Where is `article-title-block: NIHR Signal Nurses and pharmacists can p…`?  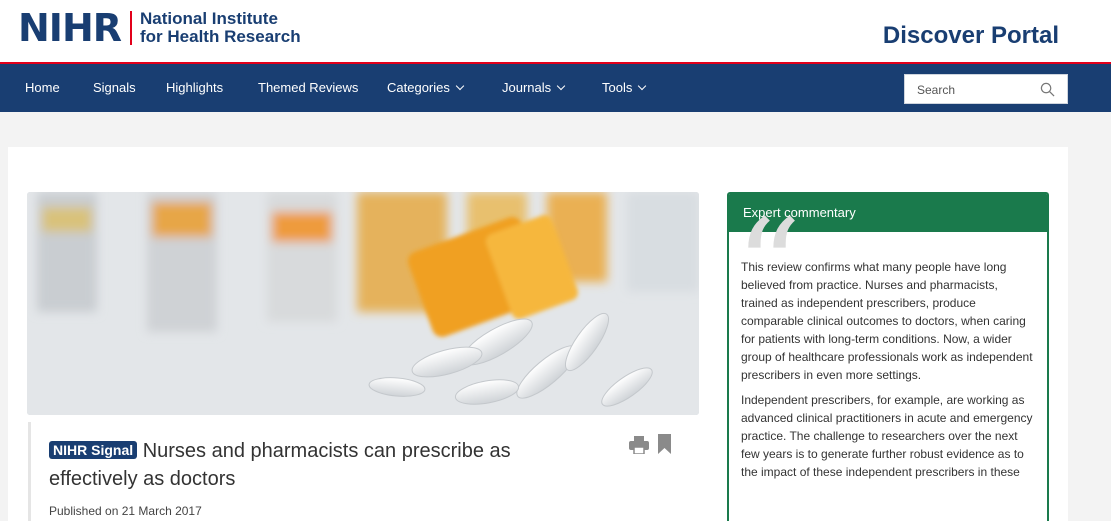
article-title-block: NIHR Signal Nurses and pharmacists can p… is located at coordinates (309, 465).